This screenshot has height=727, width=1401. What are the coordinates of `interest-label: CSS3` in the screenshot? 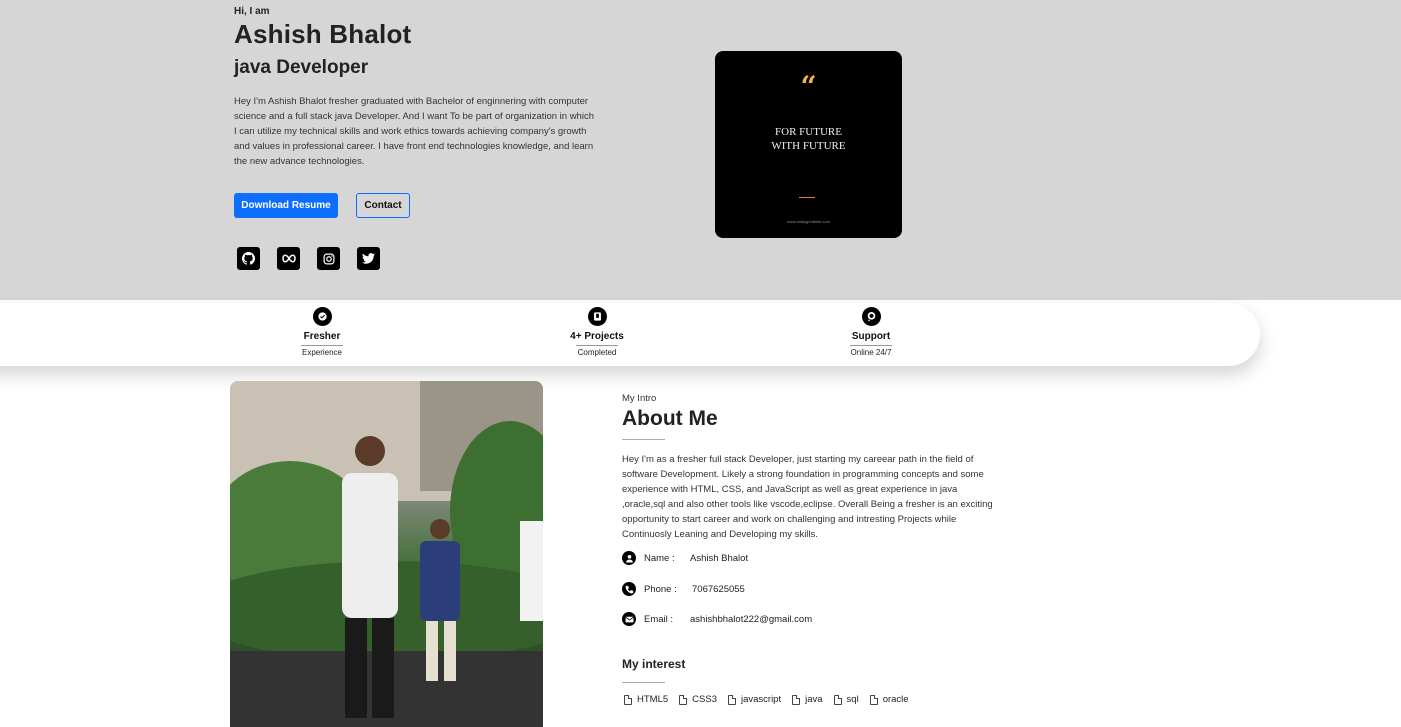 It's located at (704, 699).